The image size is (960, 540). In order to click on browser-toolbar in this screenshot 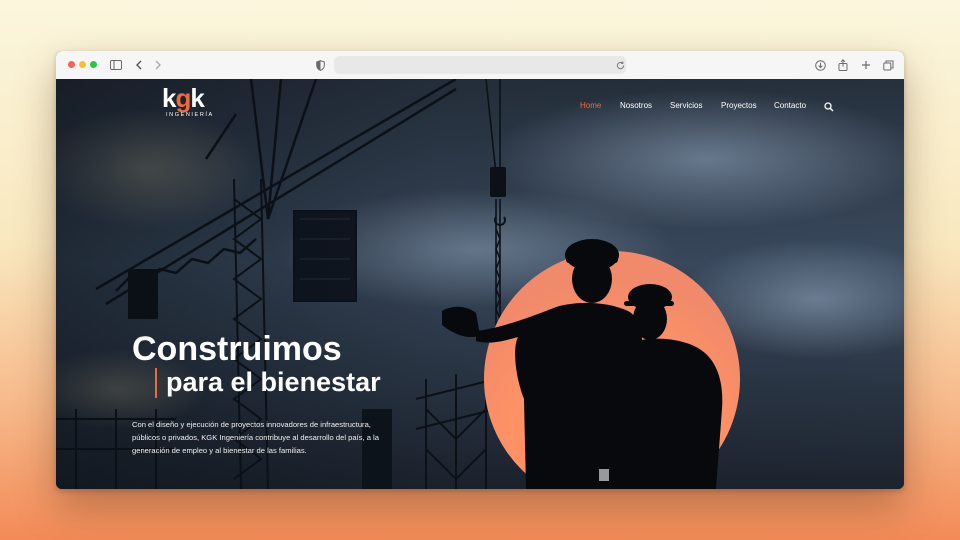, I will do `click(480, 65)`.